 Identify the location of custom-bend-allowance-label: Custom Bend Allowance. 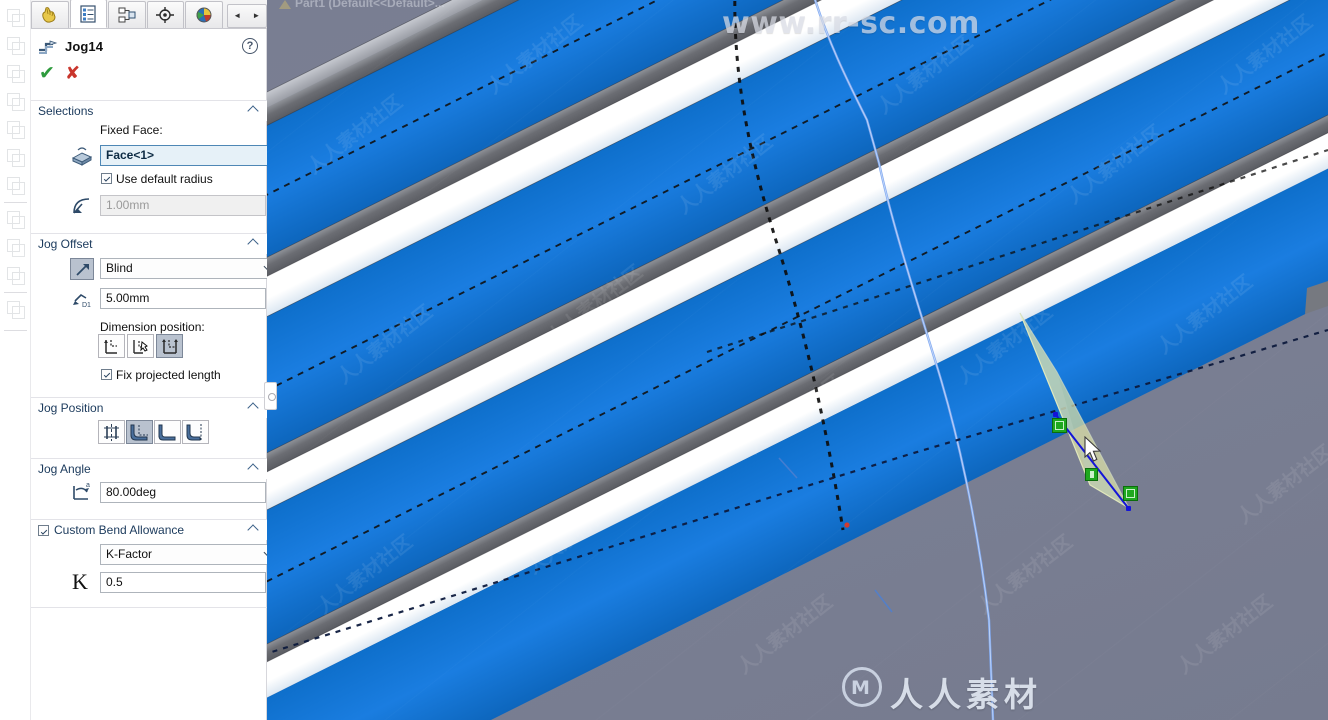
(119, 530).